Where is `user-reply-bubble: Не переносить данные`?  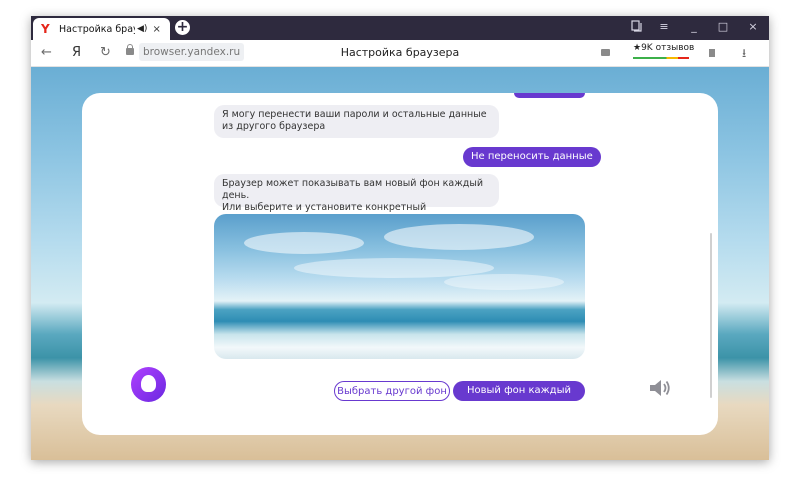 user-reply-bubble: Не переносить данные is located at coordinates (532, 157).